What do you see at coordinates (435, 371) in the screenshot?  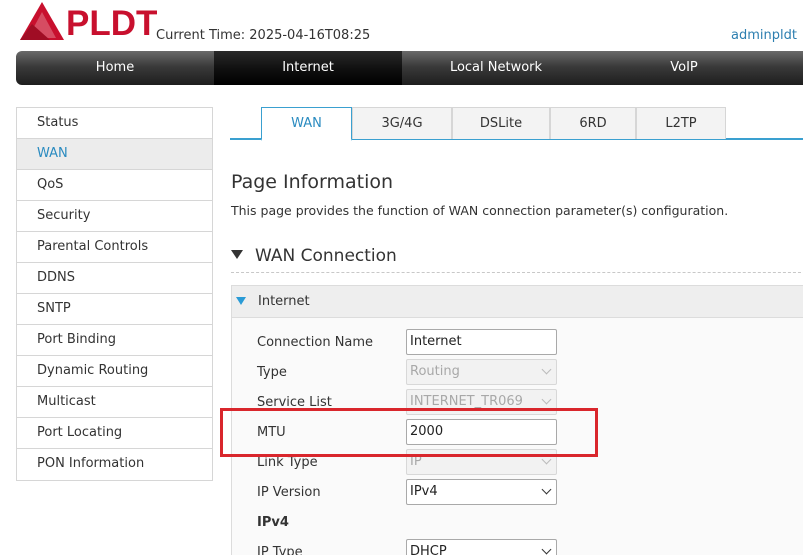 I see `type-select-value: Routing` at bounding box center [435, 371].